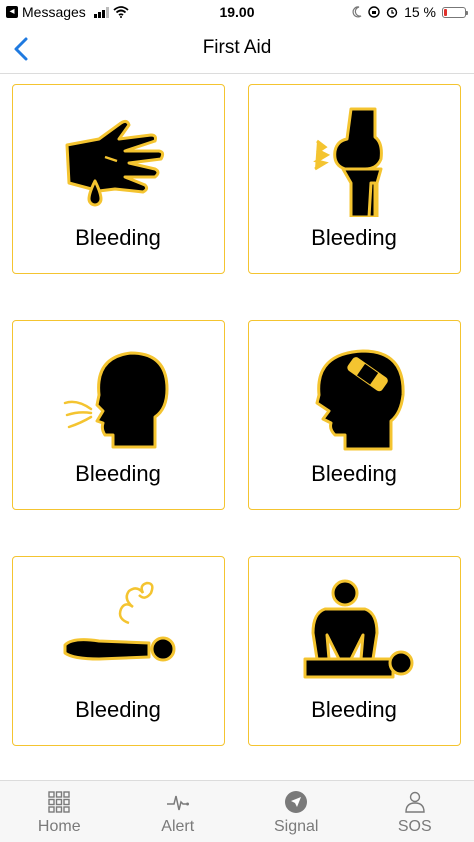 The width and height of the screenshot is (474, 842). I want to click on status-right: 15 %, so click(410, 12).